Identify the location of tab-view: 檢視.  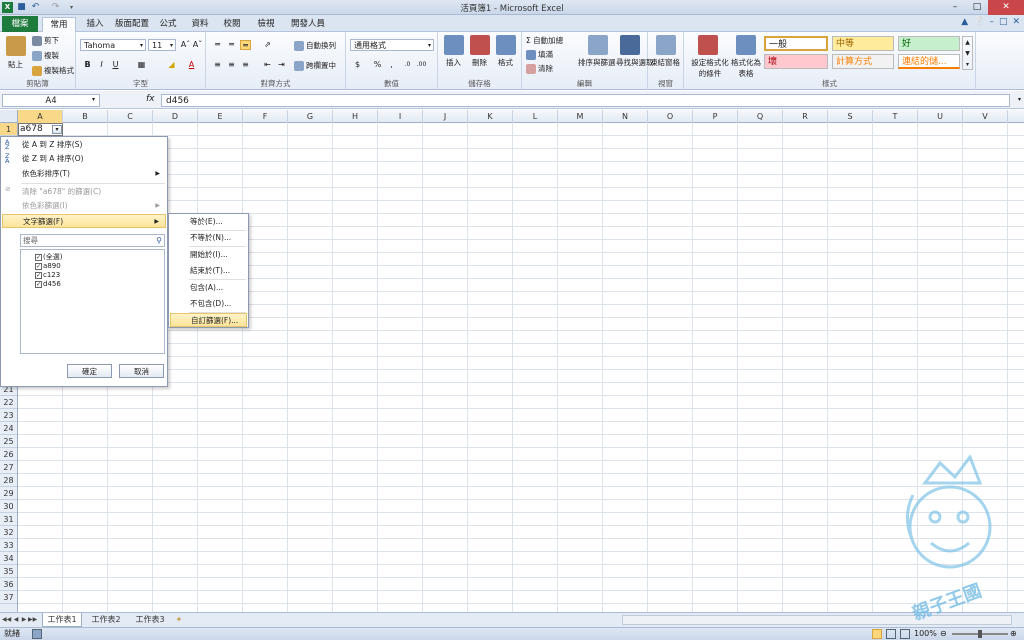
(266, 24).